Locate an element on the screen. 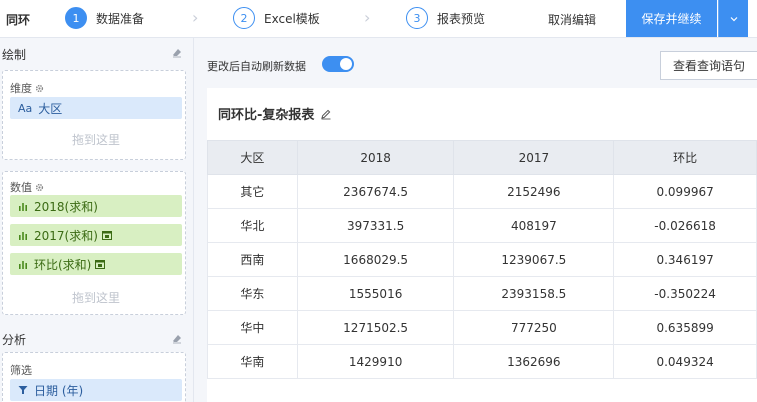 The height and width of the screenshot is (402, 757). step-number: 1 is located at coordinates (76, 18).